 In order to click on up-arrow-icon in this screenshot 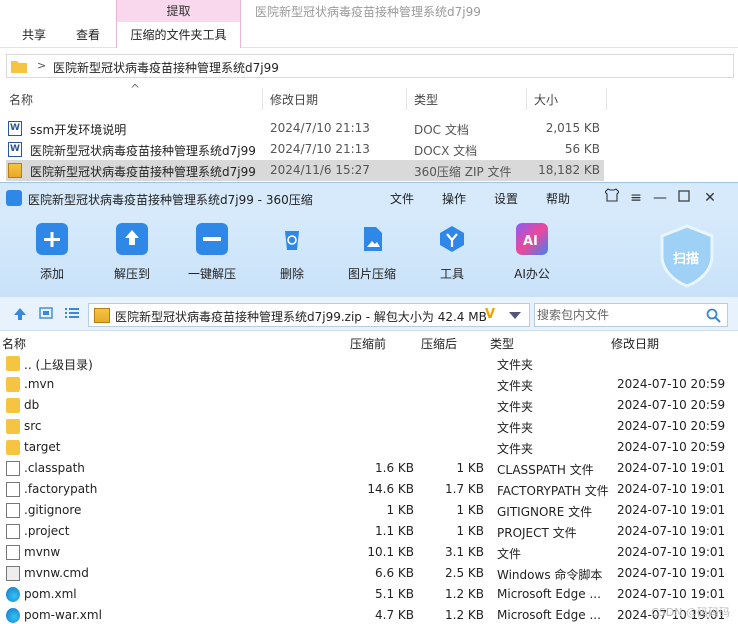, I will do `click(20, 314)`.